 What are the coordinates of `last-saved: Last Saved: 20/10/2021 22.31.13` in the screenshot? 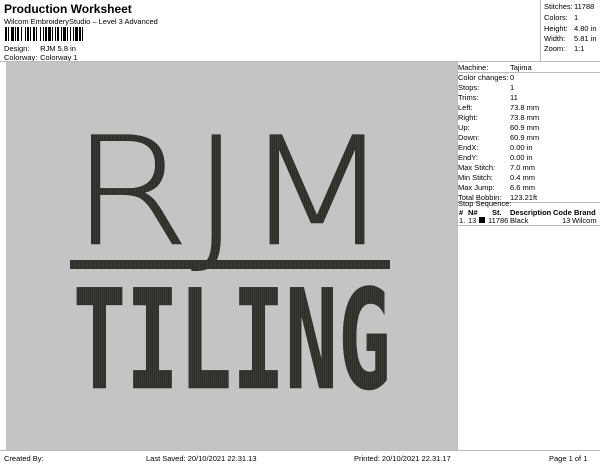 It's located at (201, 458).